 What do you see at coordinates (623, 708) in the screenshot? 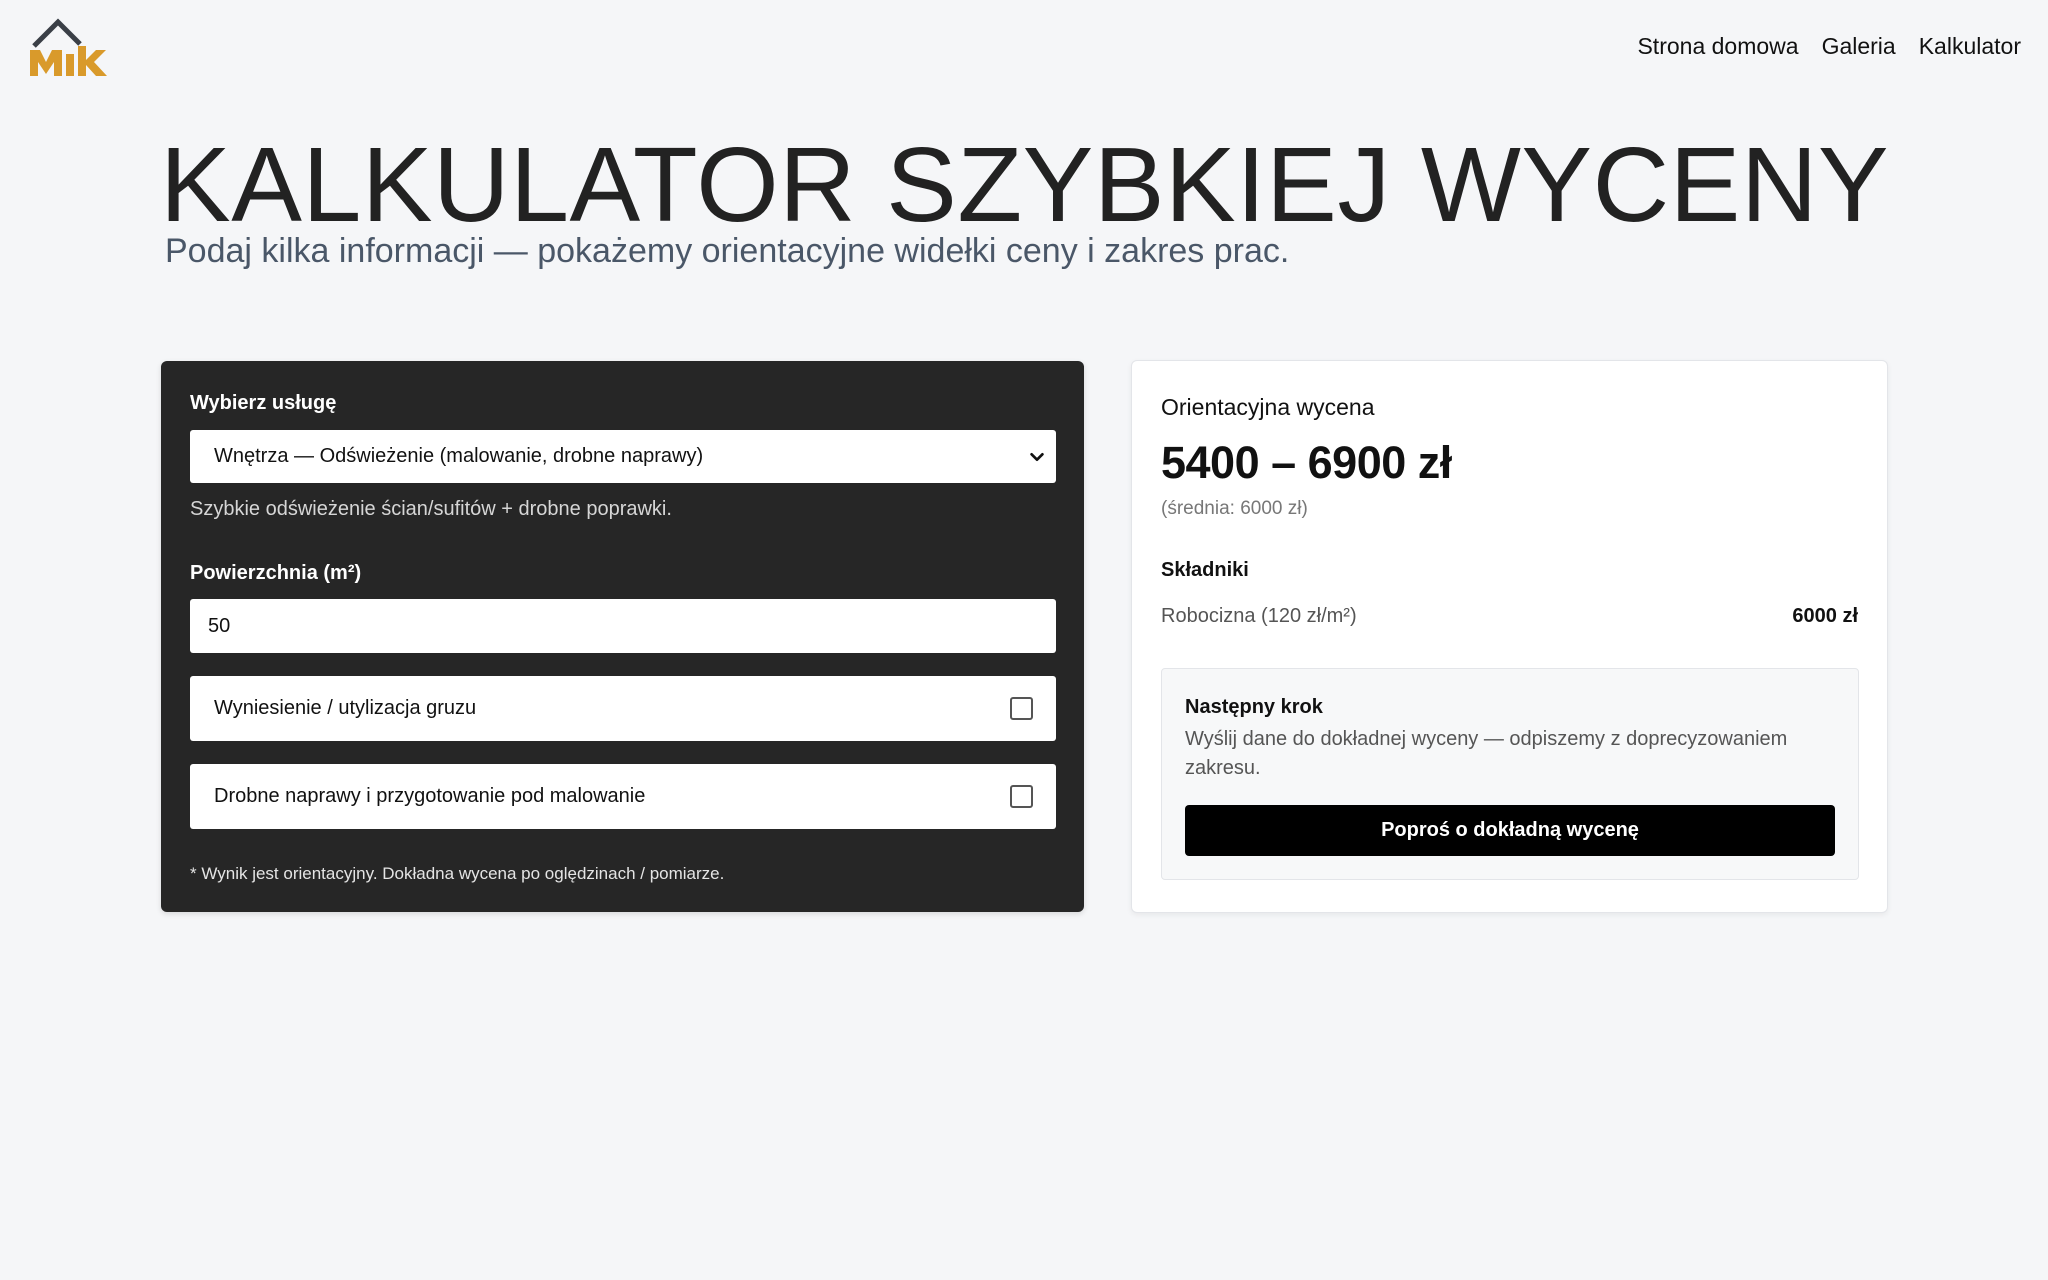
I see `option-debris-removal: Wyniesienie / utylizacja gruzu` at bounding box center [623, 708].